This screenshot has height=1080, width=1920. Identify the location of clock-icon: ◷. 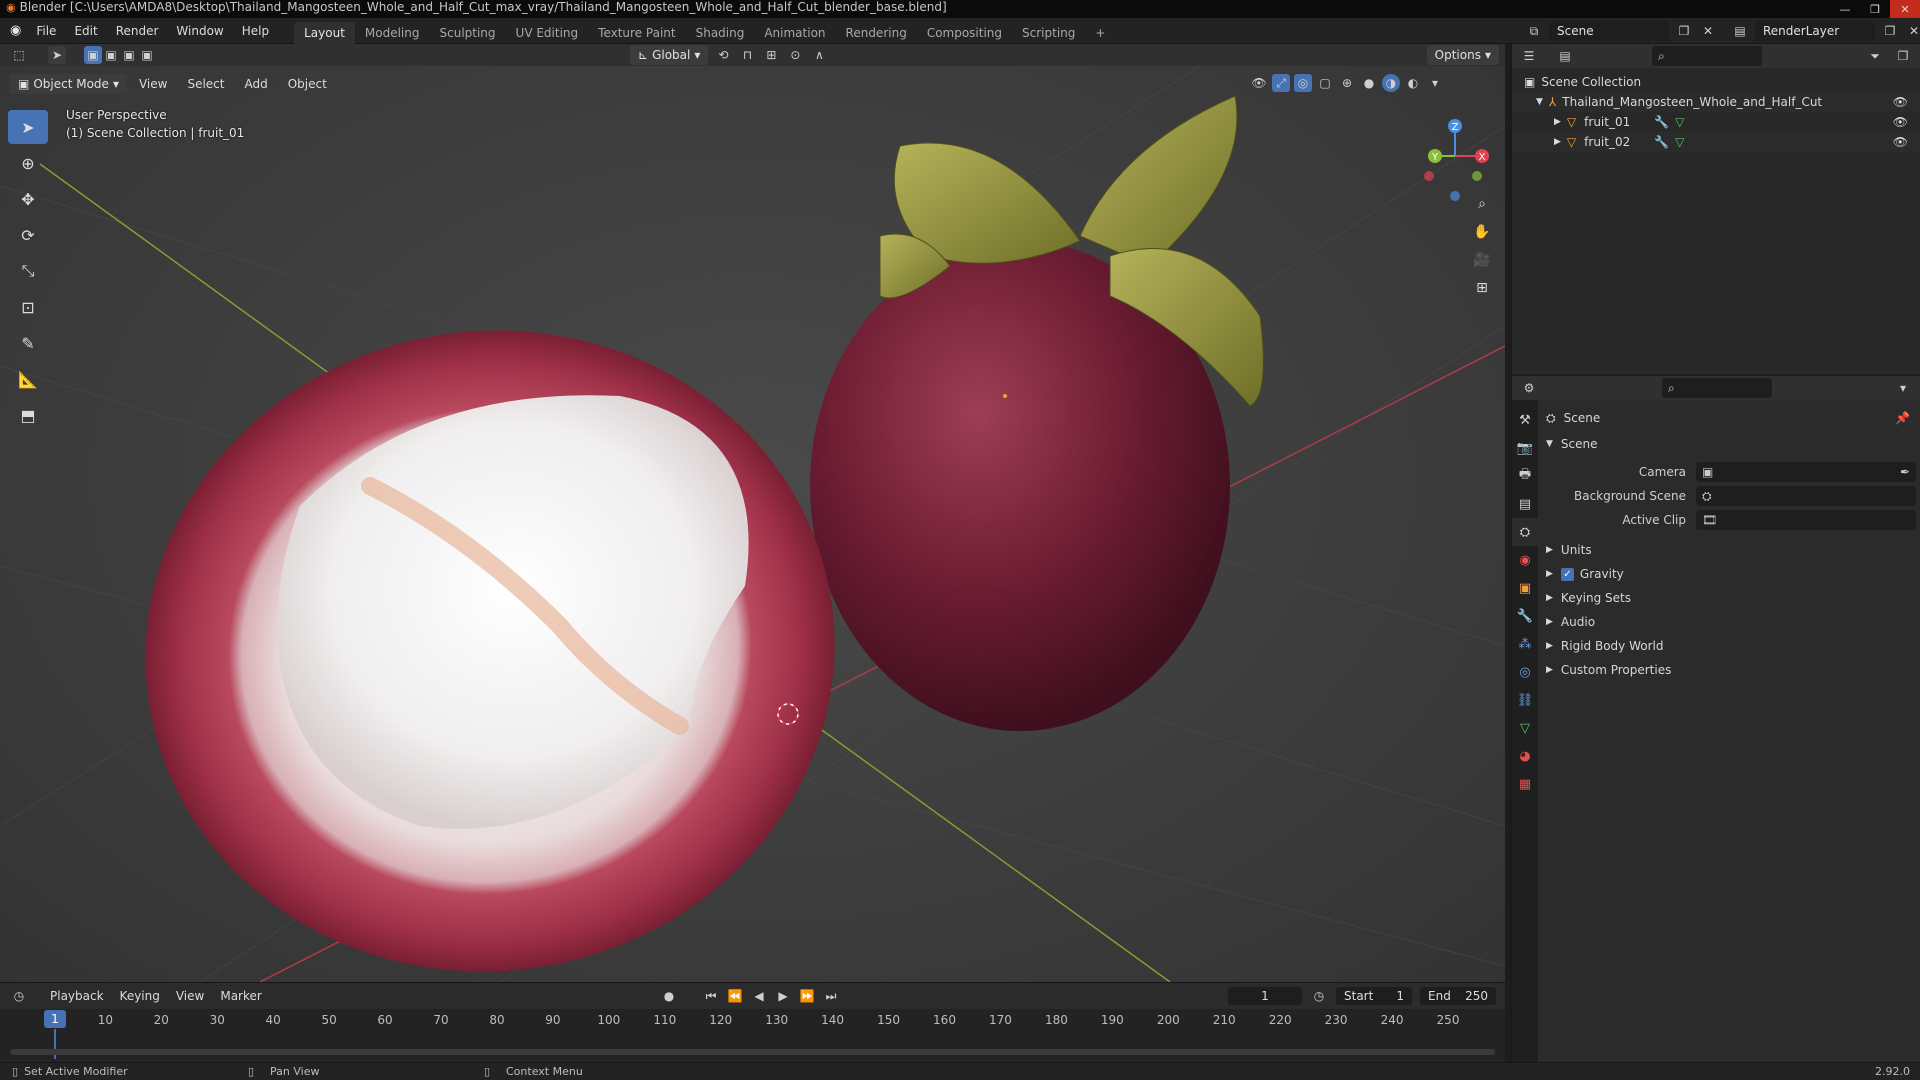
(1319, 996).